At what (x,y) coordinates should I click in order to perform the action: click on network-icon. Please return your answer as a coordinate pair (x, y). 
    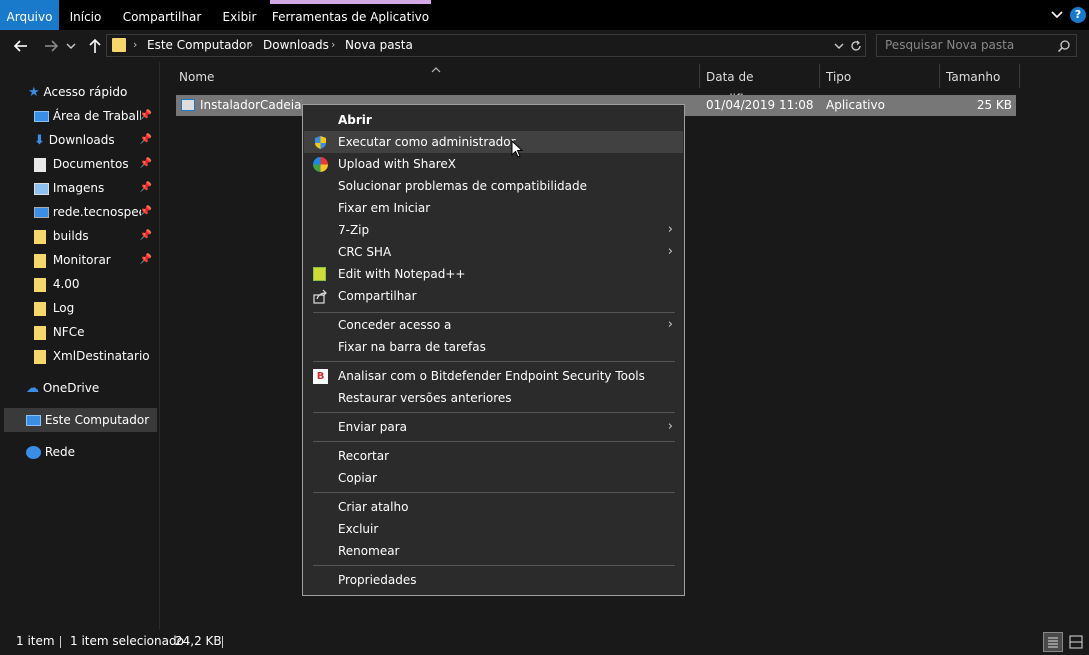
    Looking at the image, I should click on (33, 452).